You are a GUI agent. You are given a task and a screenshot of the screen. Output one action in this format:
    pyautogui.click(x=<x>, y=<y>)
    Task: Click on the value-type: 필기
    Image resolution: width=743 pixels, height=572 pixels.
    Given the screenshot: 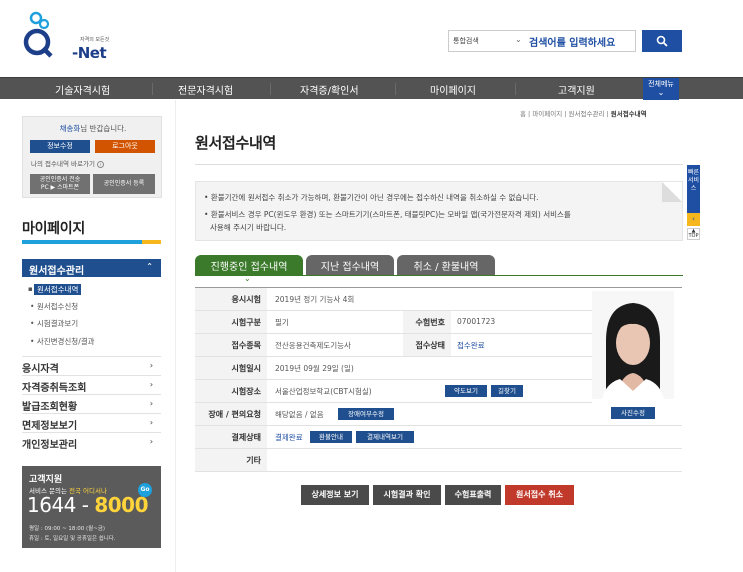 What is the action you would take?
    pyautogui.click(x=282, y=322)
    